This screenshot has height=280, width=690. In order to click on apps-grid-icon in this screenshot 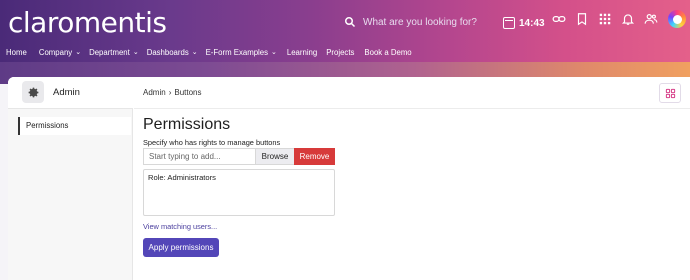, I will do `click(605, 19)`.